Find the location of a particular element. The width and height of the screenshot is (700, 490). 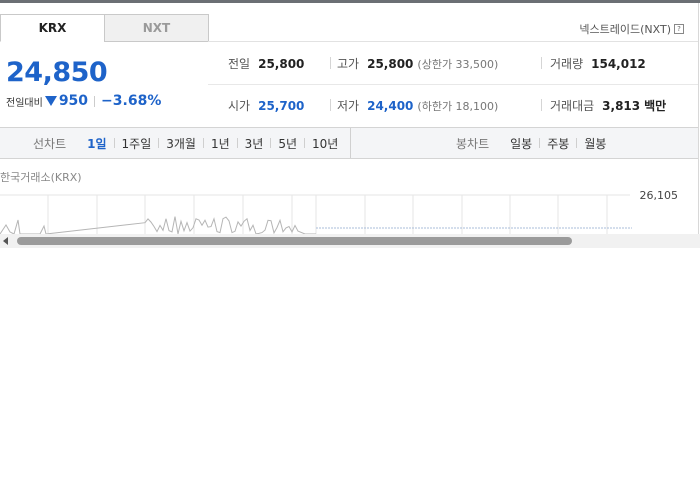

tab-nxt: NXT is located at coordinates (156, 28).